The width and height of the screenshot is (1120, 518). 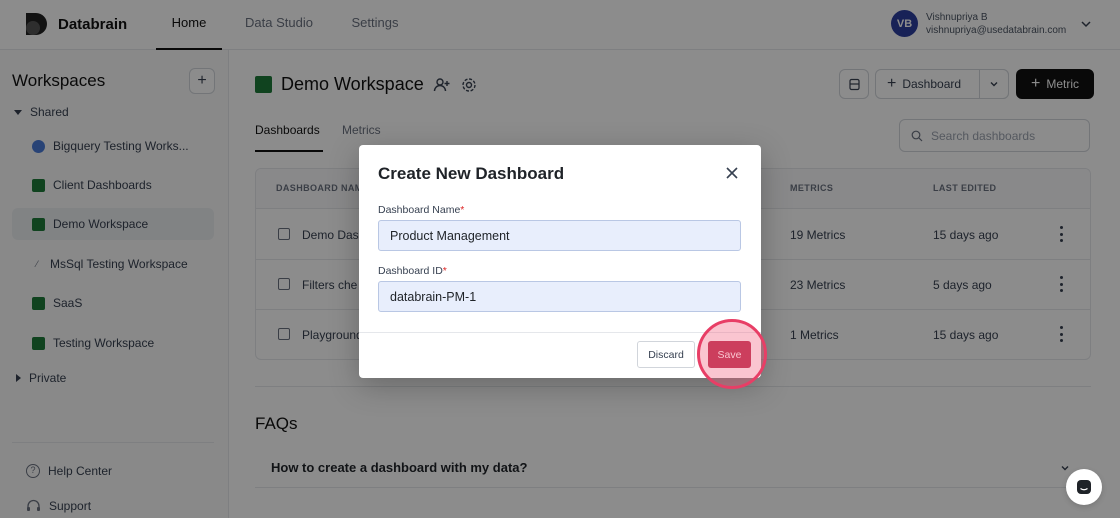 I want to click on dashboard-name-label: Dashboard Name*, so click(x=421, y=210).